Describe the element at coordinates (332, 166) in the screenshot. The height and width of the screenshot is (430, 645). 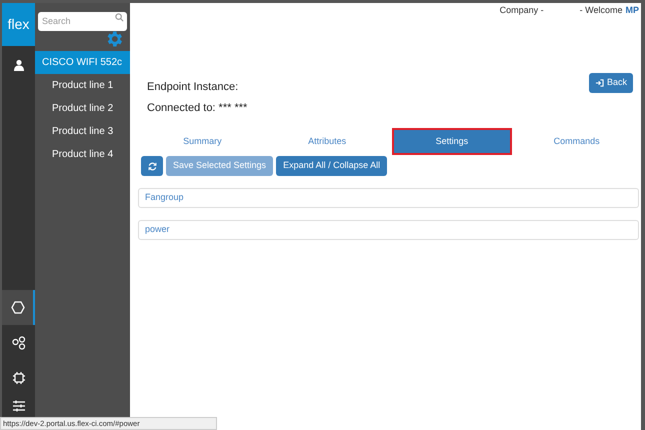
I see `expand-collapse-button: Expand All / Collapse All` at that location.